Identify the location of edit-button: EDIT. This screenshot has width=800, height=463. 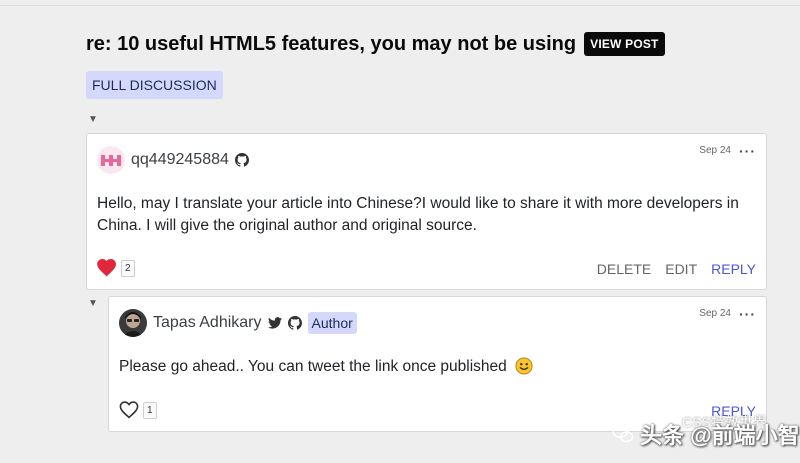
(681, 269).